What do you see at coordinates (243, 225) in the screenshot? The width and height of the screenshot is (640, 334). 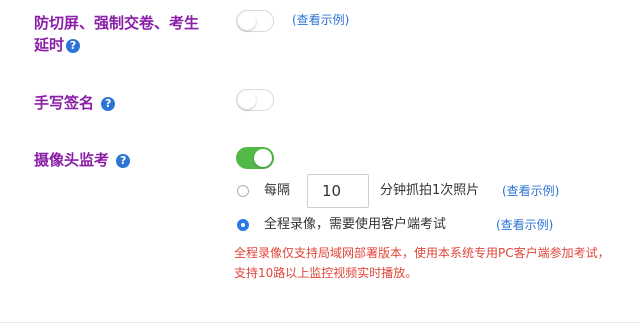 I see `full-recording-radio` at bounding box center [243, 225].